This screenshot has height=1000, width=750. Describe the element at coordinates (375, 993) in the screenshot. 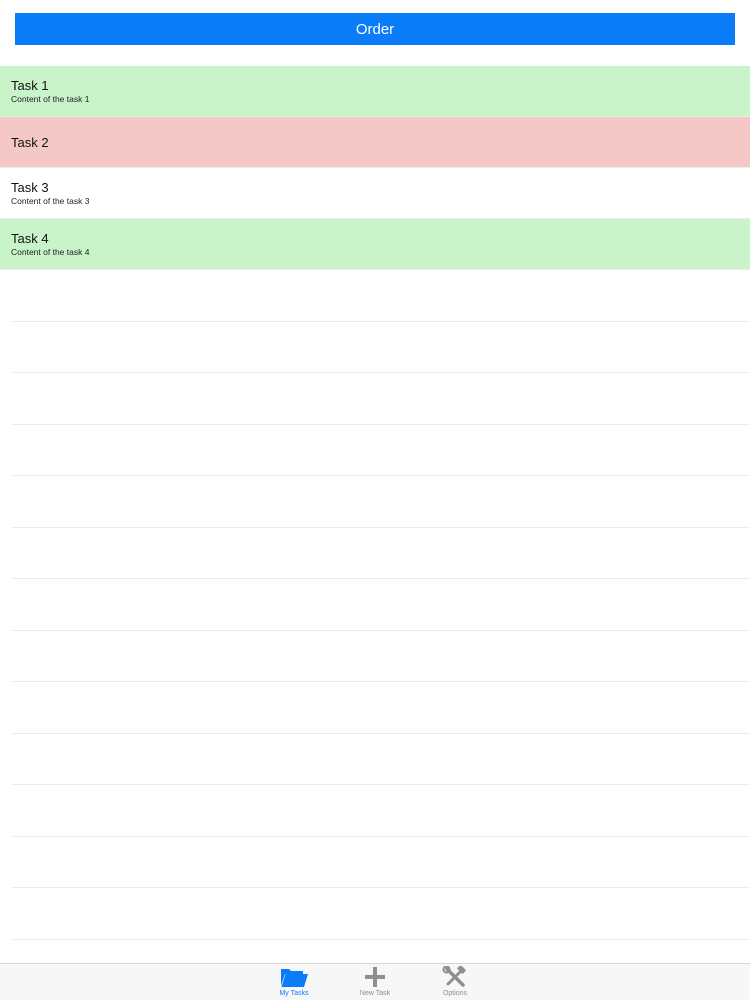

I see `tab-label: New Task` at that location.